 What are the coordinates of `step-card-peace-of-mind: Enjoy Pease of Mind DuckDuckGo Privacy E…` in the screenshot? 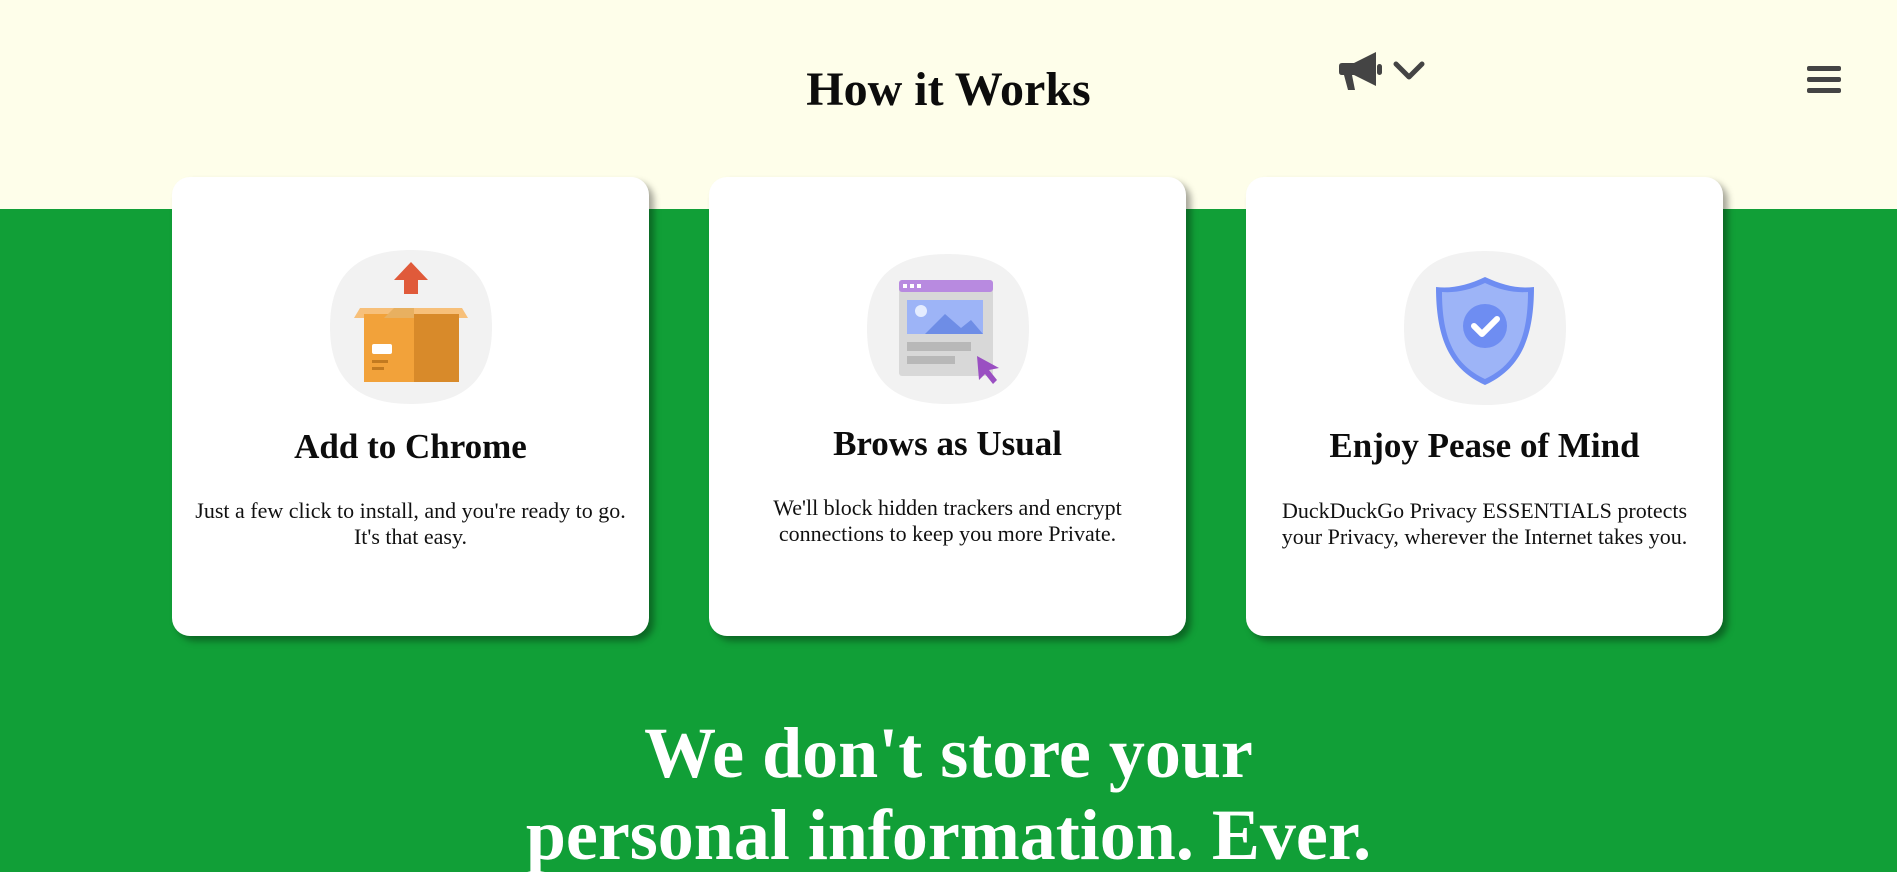 It's located at (1484, 406).